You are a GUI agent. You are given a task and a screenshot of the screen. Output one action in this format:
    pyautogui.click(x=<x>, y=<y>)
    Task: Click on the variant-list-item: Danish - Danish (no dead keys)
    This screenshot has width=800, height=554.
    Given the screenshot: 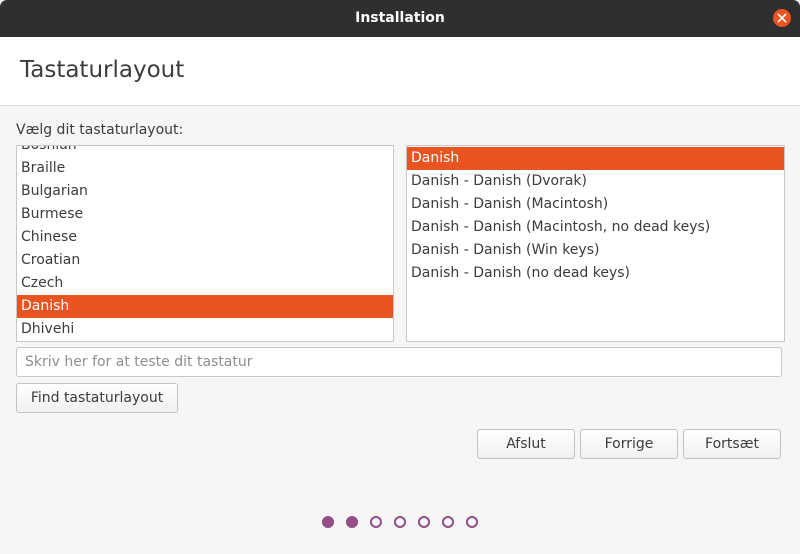 What is the action you would take?
    pyautogui.click(x=595, y=273)
    